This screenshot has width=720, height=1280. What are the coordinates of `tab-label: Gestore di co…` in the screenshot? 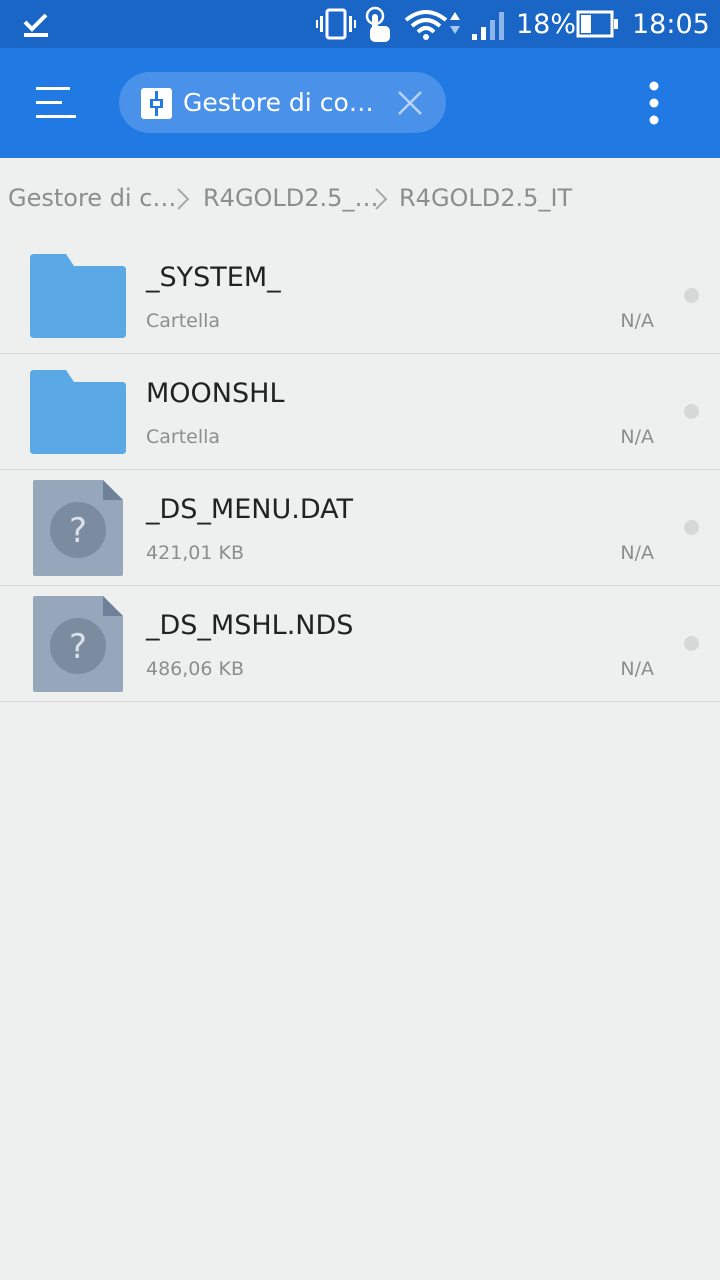 It's located at (278, 102).